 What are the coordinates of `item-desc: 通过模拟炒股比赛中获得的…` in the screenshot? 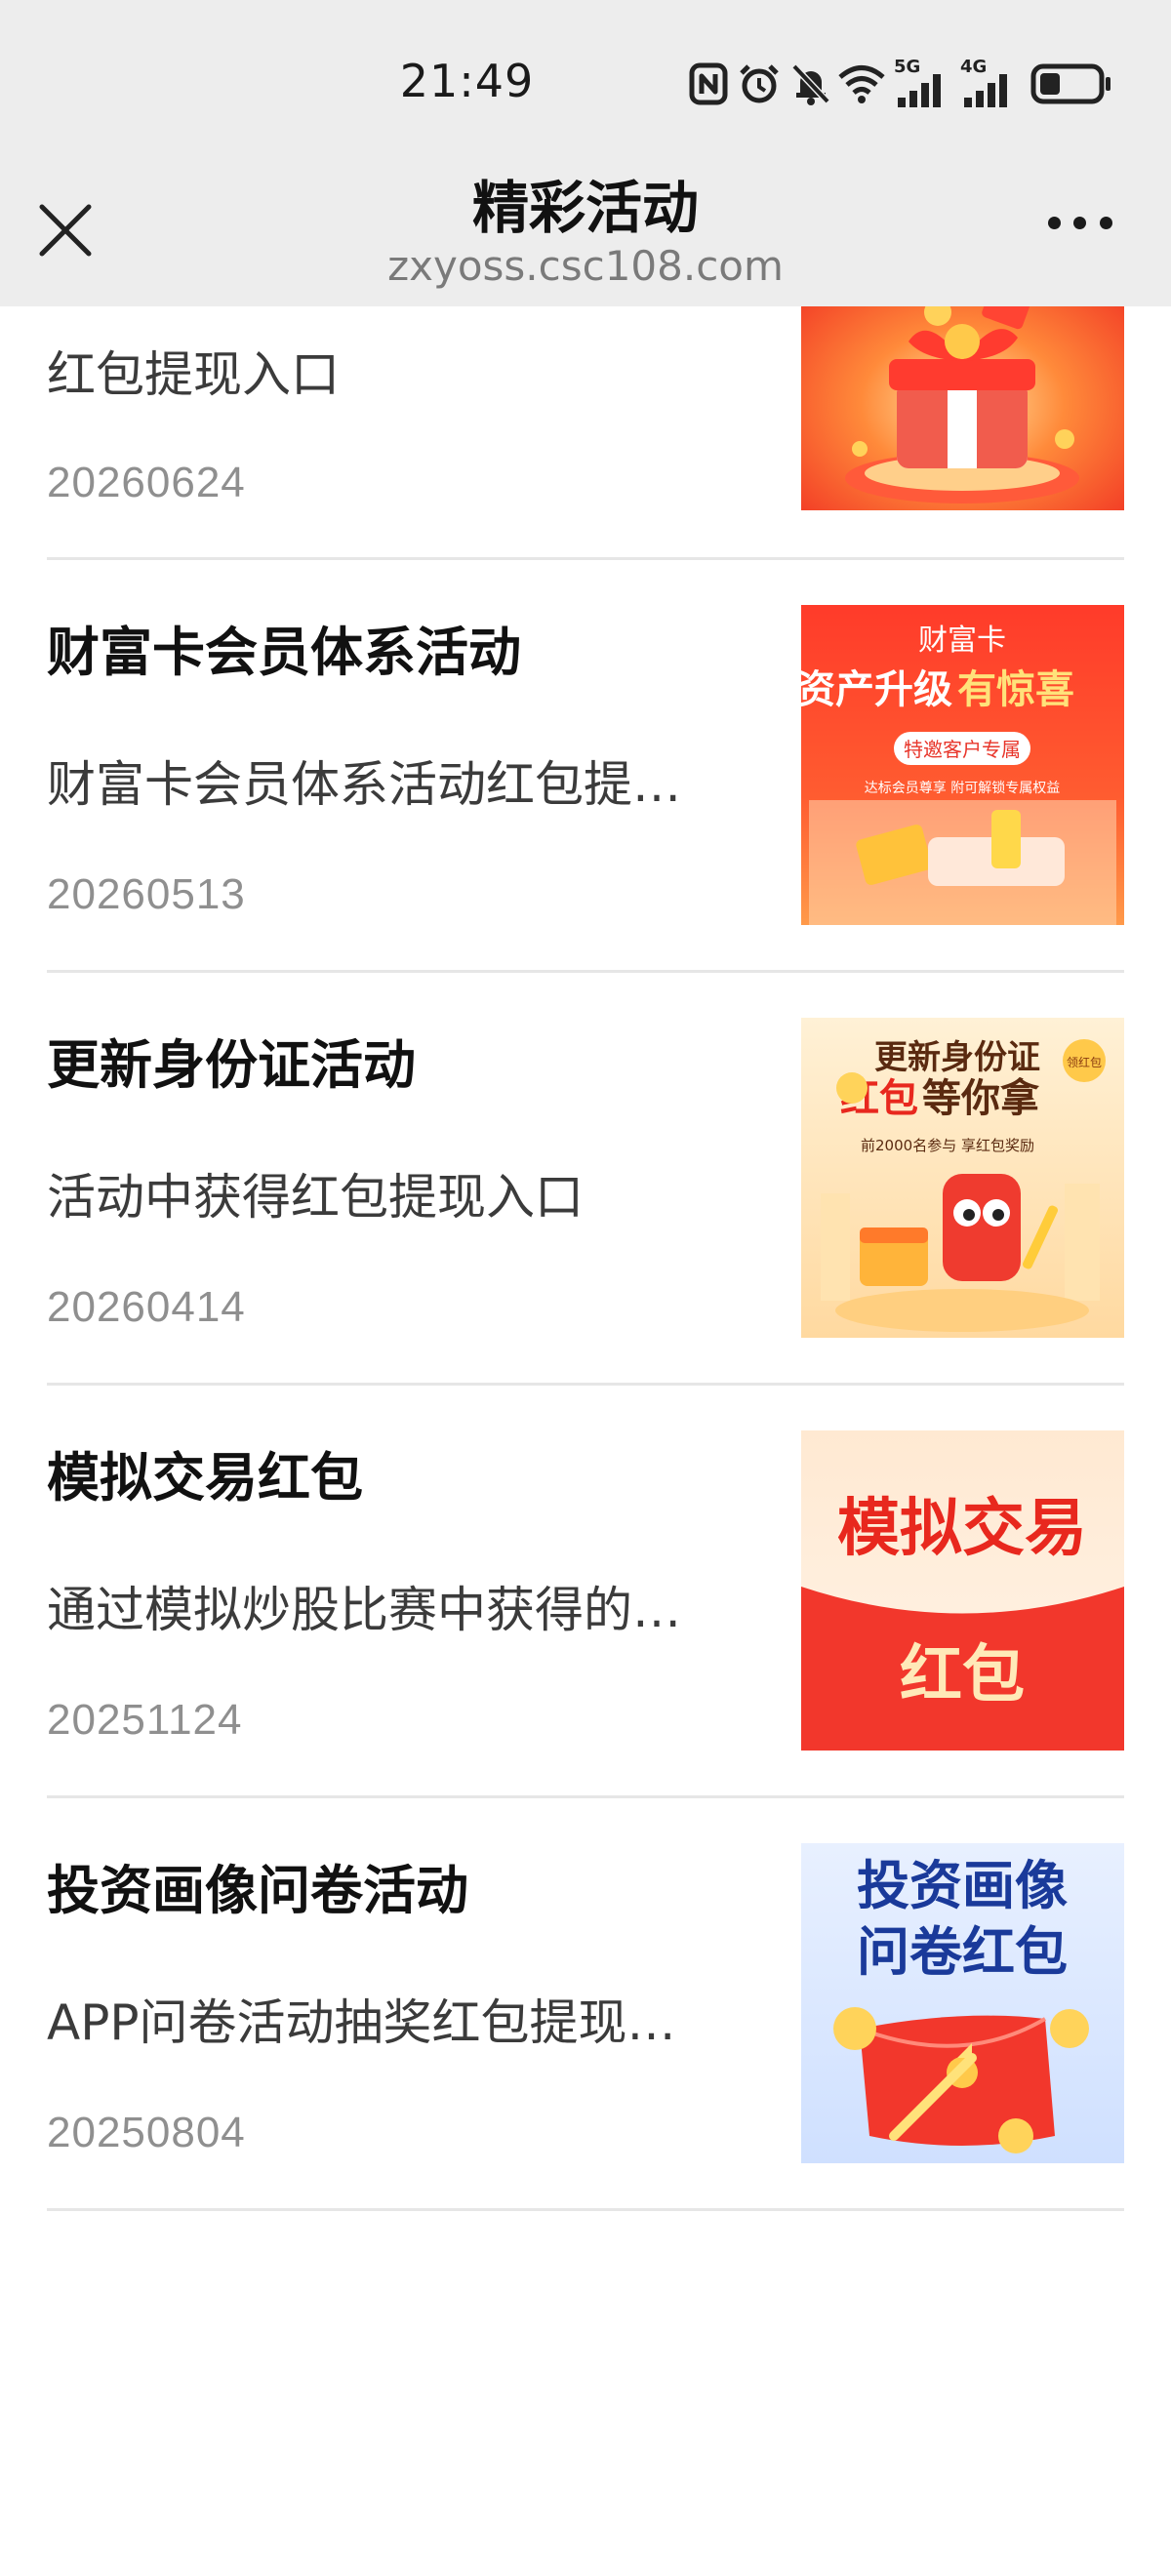 It's located at (364, 1610).